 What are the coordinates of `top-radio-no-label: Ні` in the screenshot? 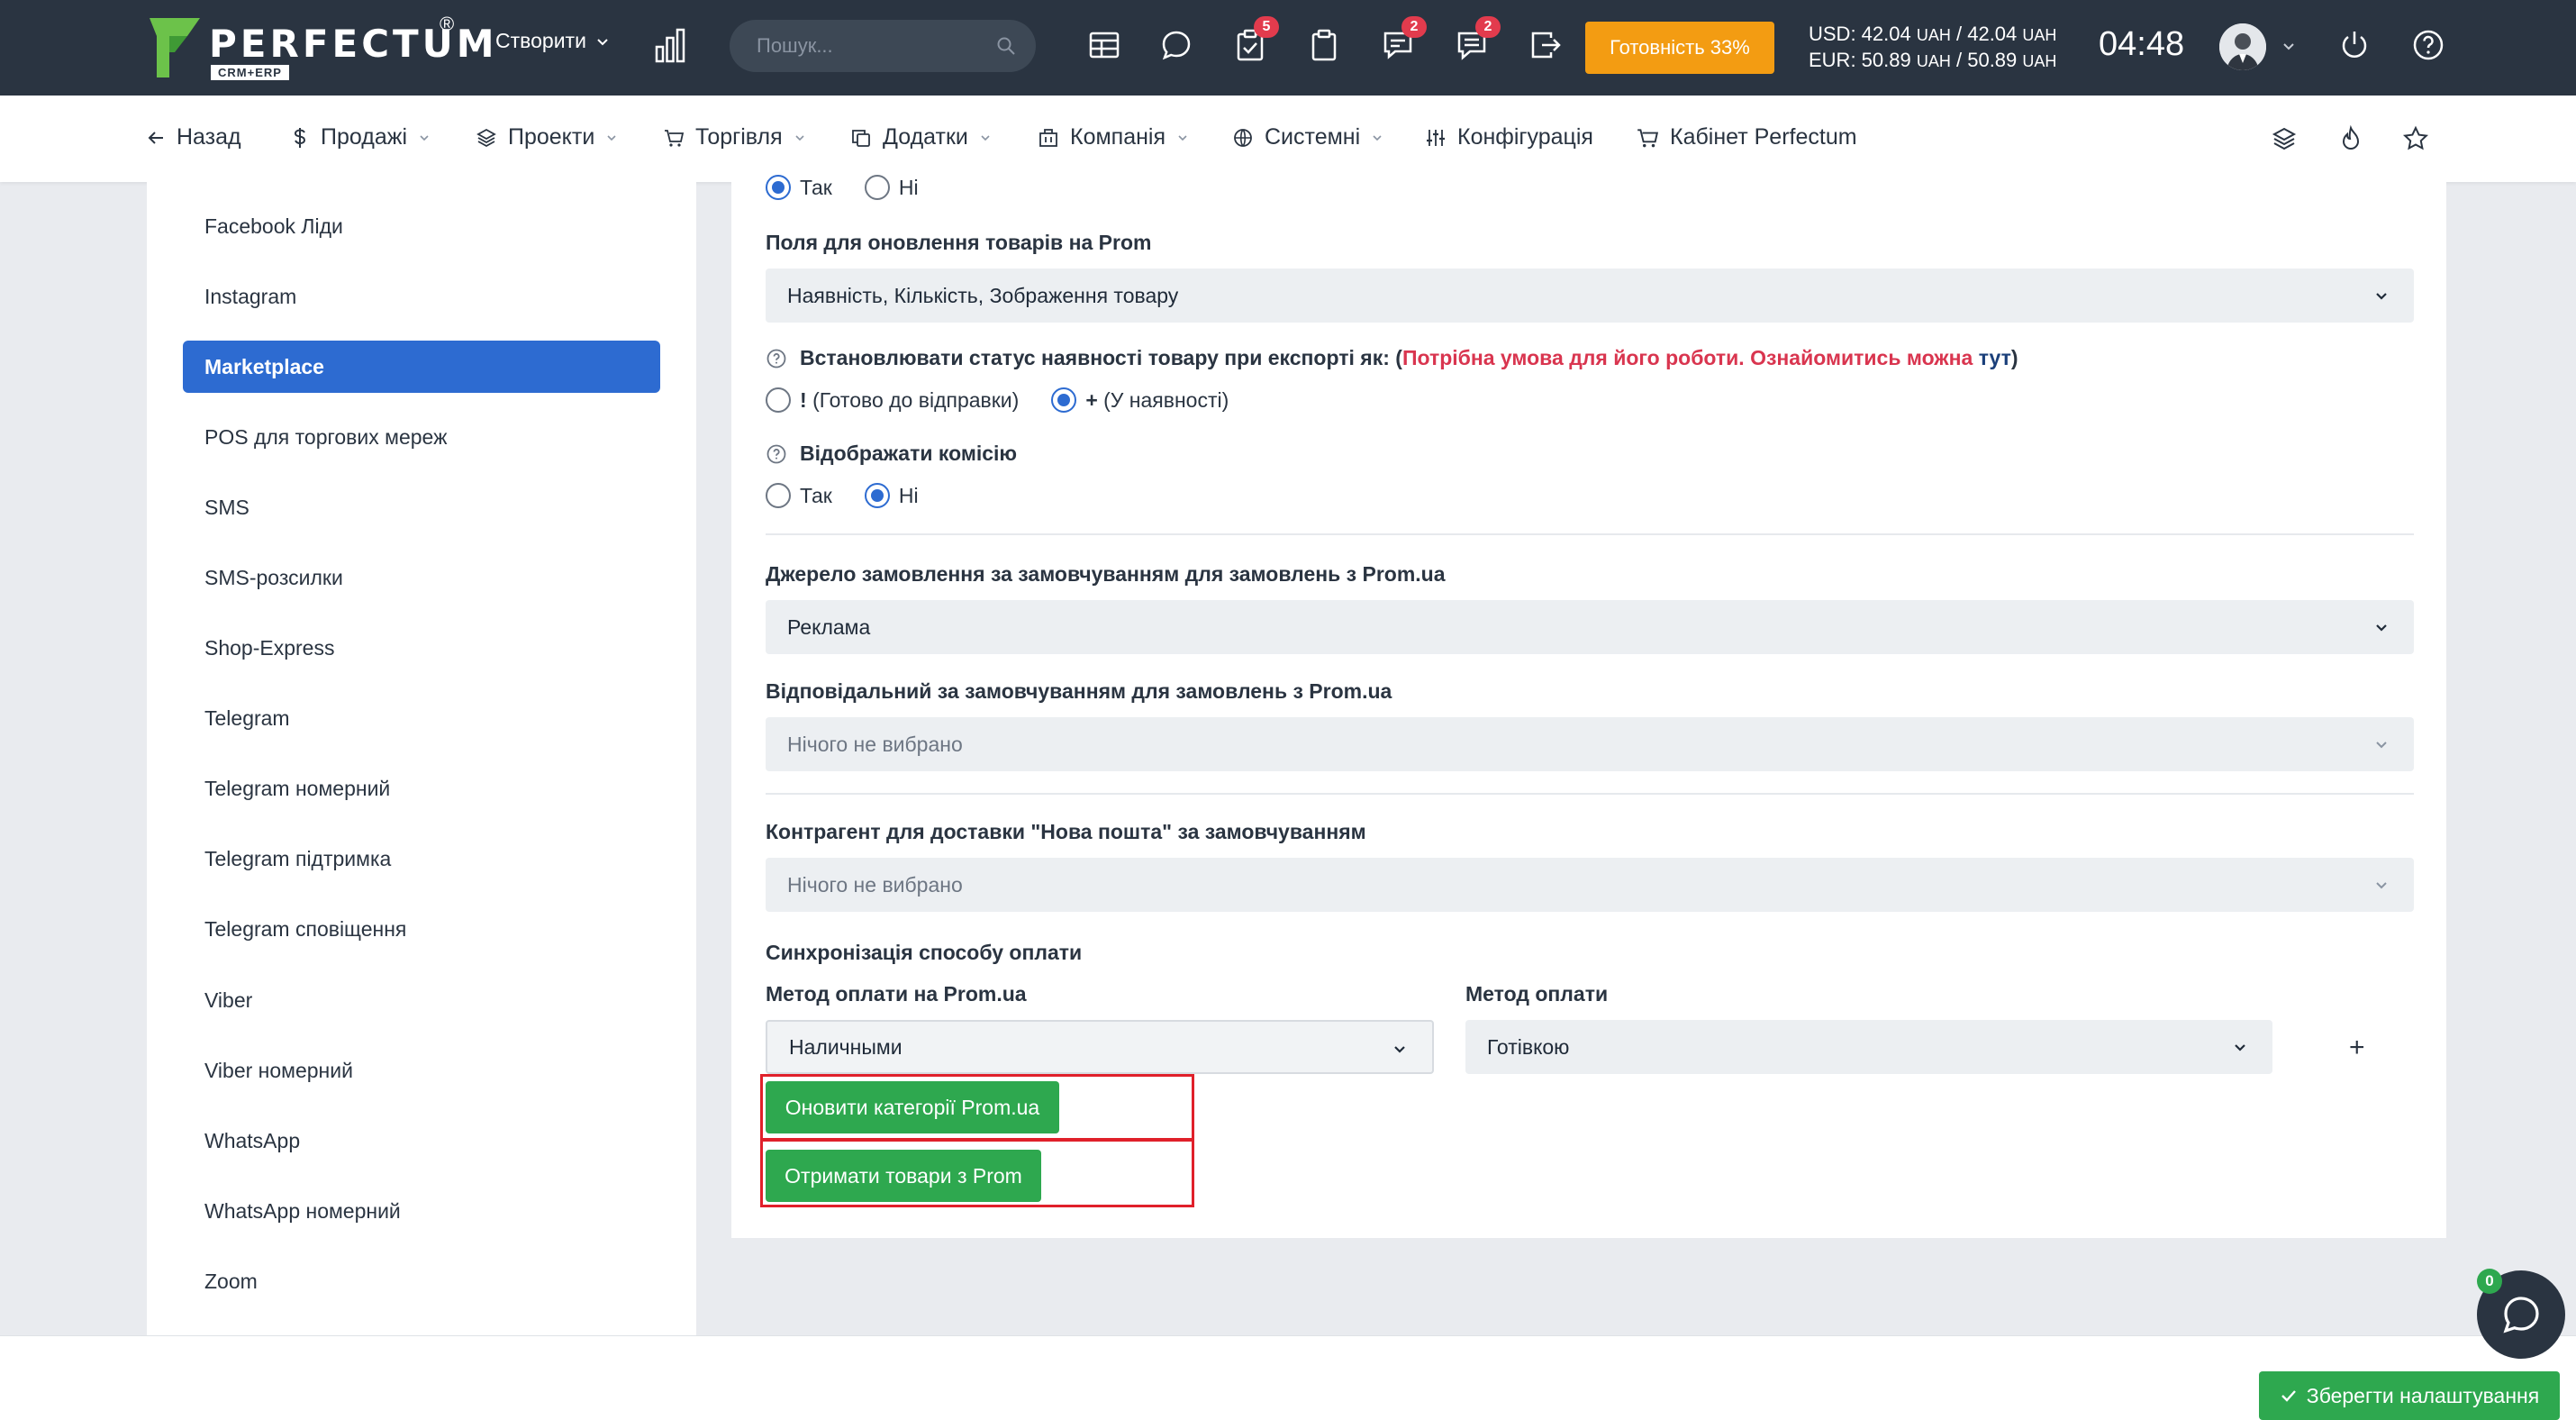 It's located at (908, 187).